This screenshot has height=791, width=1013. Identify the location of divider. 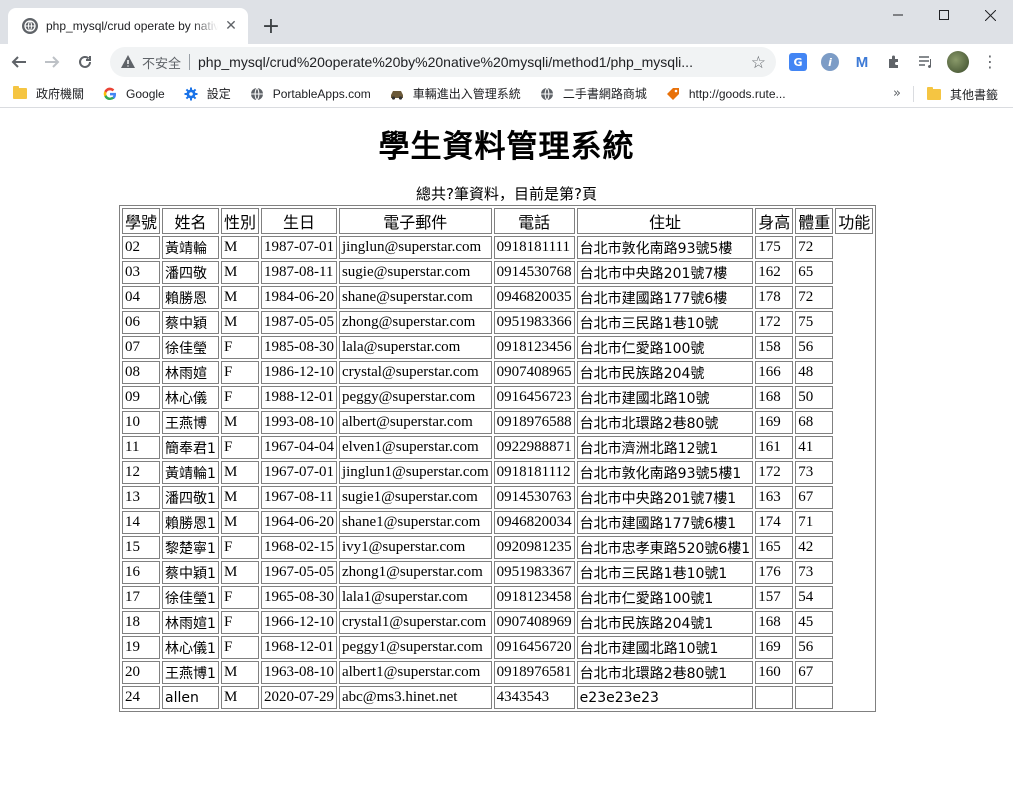
(913, 94).